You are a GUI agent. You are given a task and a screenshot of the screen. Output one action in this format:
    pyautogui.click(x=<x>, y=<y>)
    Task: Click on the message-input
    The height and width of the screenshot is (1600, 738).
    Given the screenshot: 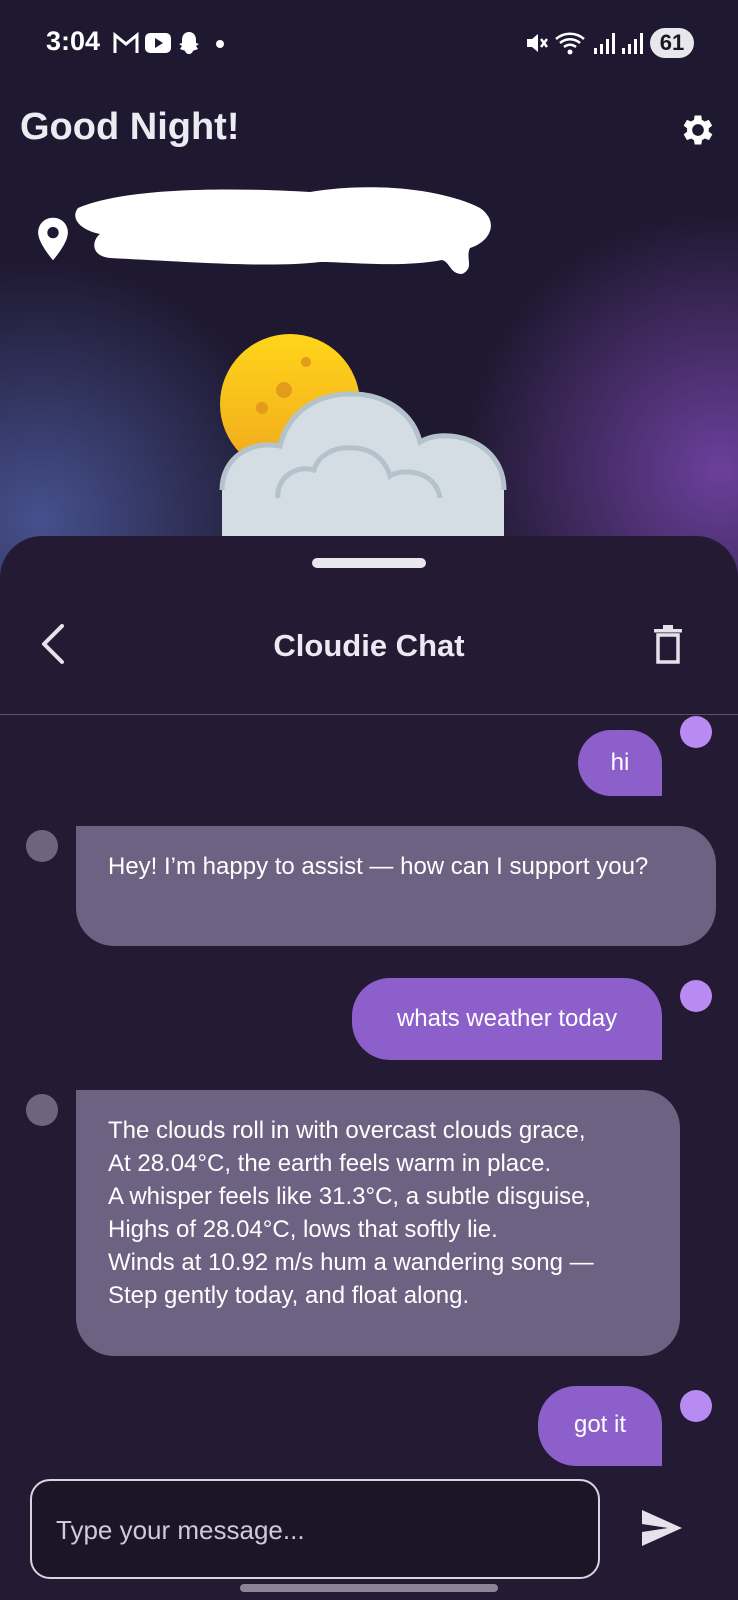 What is the action you would take?
    pyautogui.click(x=316, y=1530)
    